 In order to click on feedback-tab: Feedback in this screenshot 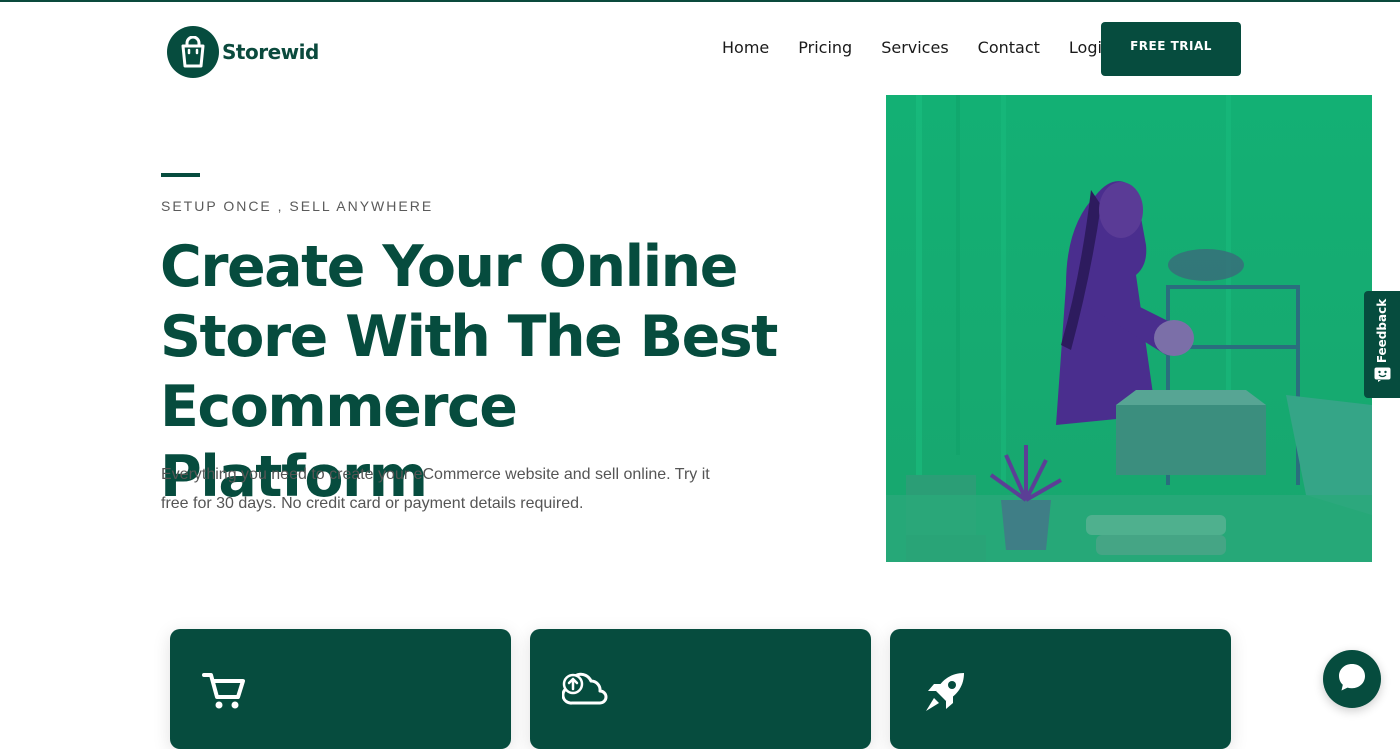, I will do `click(1382, 344)`.